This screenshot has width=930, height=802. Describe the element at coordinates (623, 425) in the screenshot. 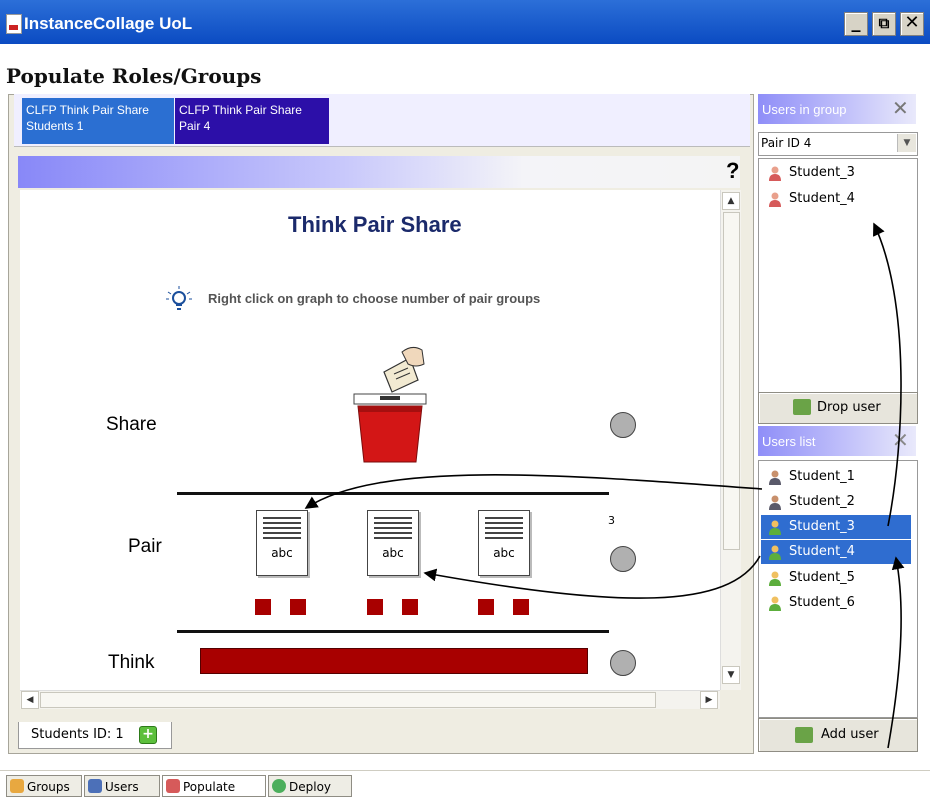

I see `share-node` at that location.